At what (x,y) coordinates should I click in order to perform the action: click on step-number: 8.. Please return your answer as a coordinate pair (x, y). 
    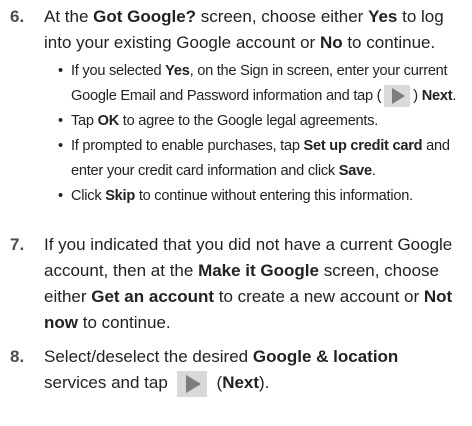
    Looking at the image, I should click on (17, 356).